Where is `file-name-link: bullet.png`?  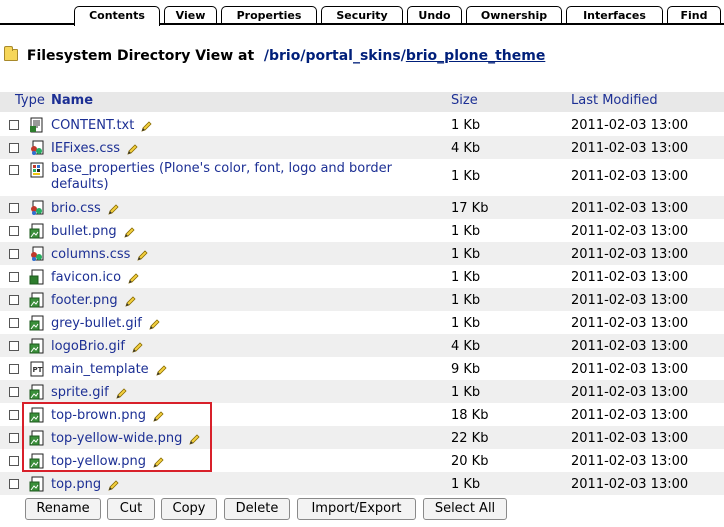 file-name-link: bullet.png is located at coordinates (93, 232).